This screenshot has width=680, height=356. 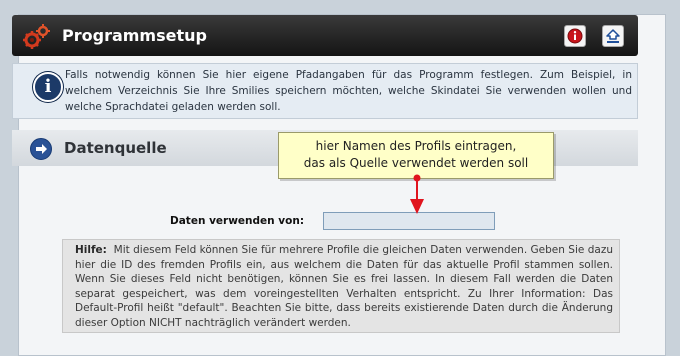 What do you see at coordinates (417, 194) in the screenshot?
I see `annotation-arrow` at bounding box center [417, 194].